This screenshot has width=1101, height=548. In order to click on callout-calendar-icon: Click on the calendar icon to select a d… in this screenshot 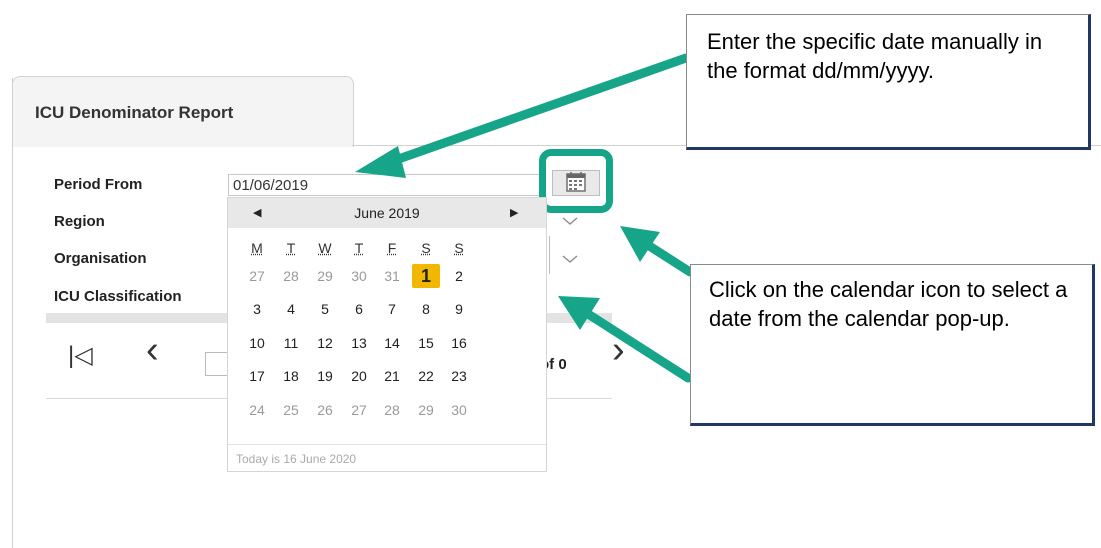, I will do `click(892, 345)`.